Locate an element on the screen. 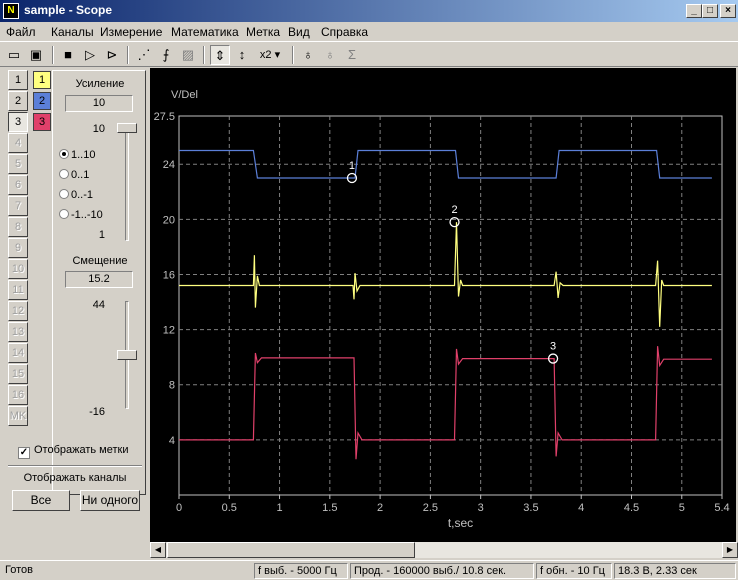  fill-icon: ▨ is located at coordinates (188, 55).